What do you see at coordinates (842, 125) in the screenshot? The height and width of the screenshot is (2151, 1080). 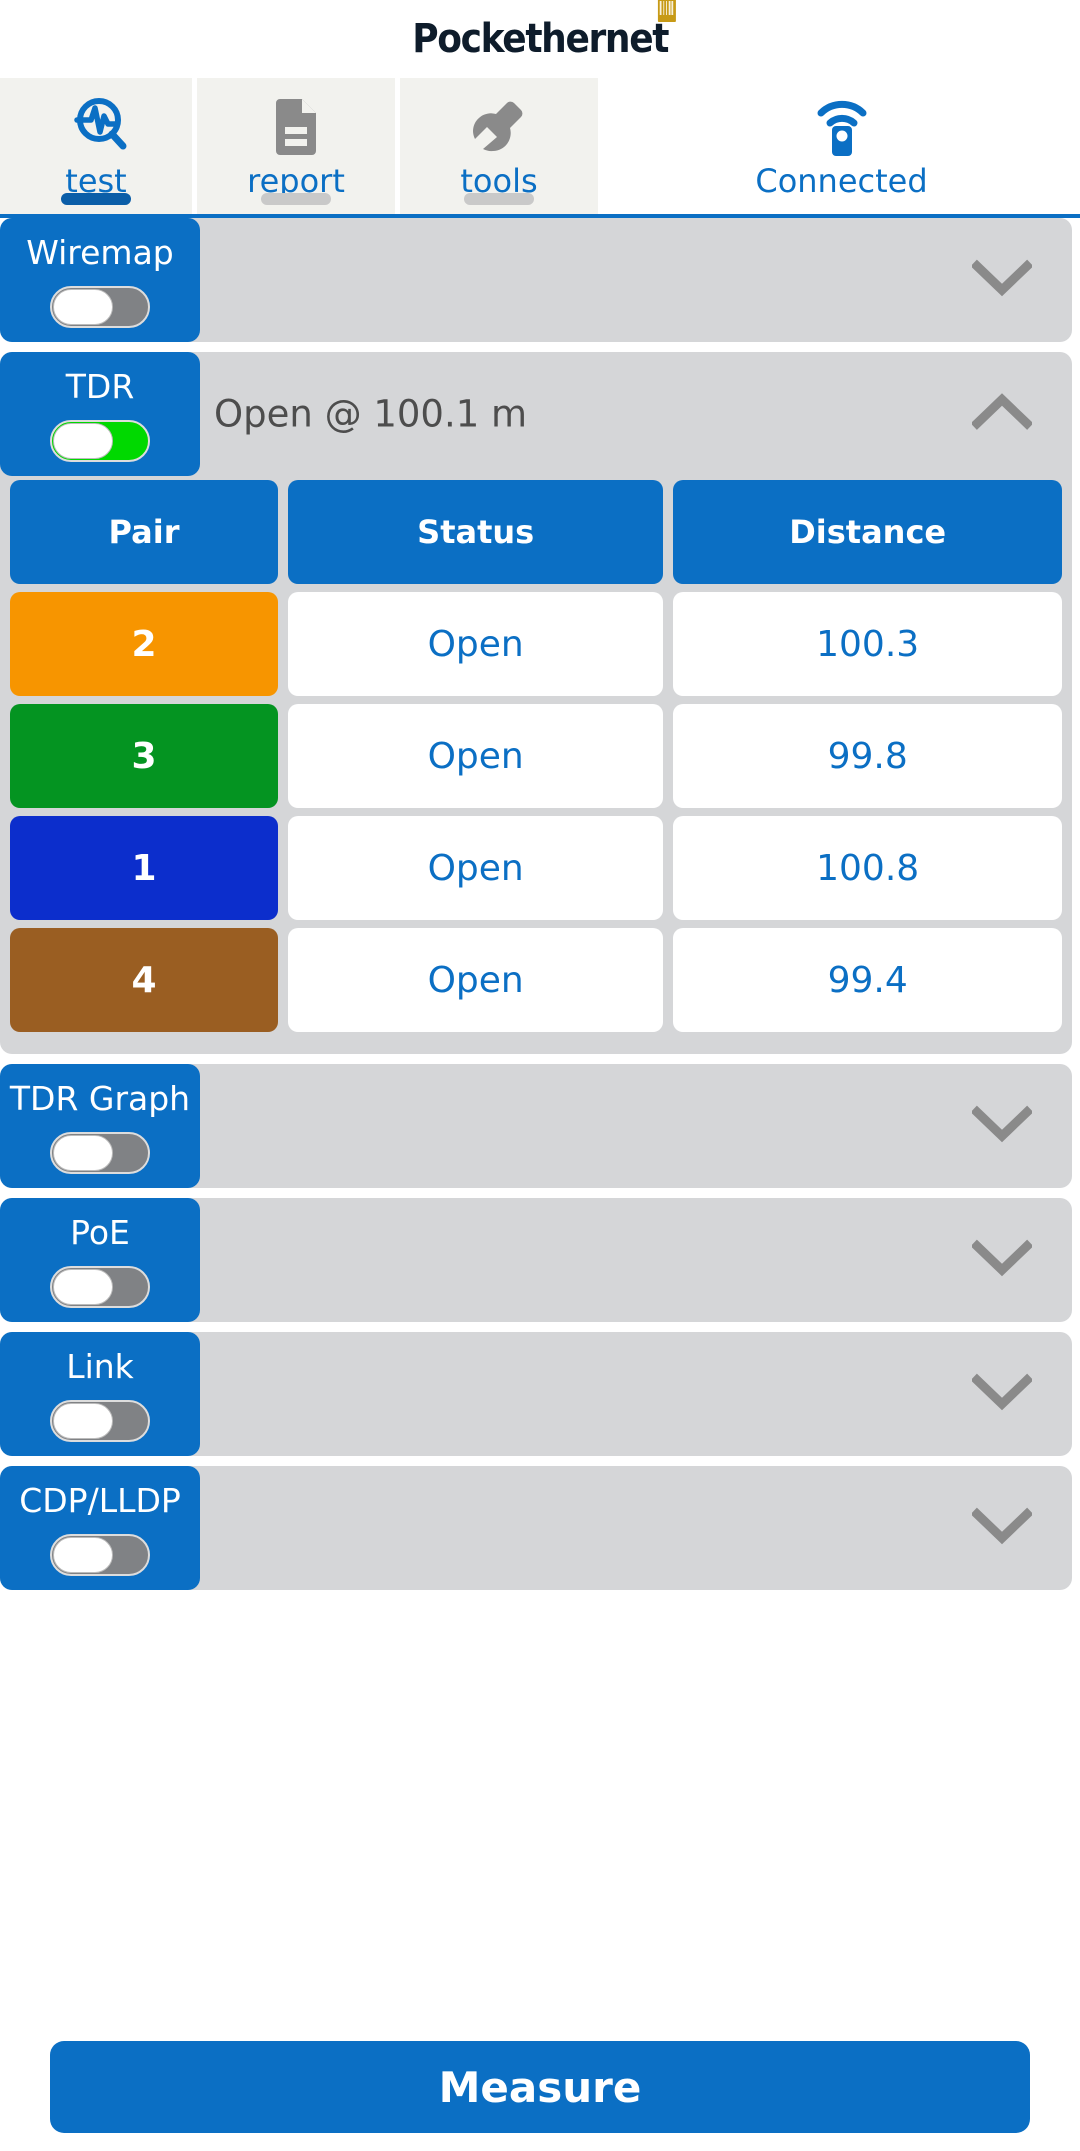 I see `device-wifi-icon` at bounding box center [842, 125].